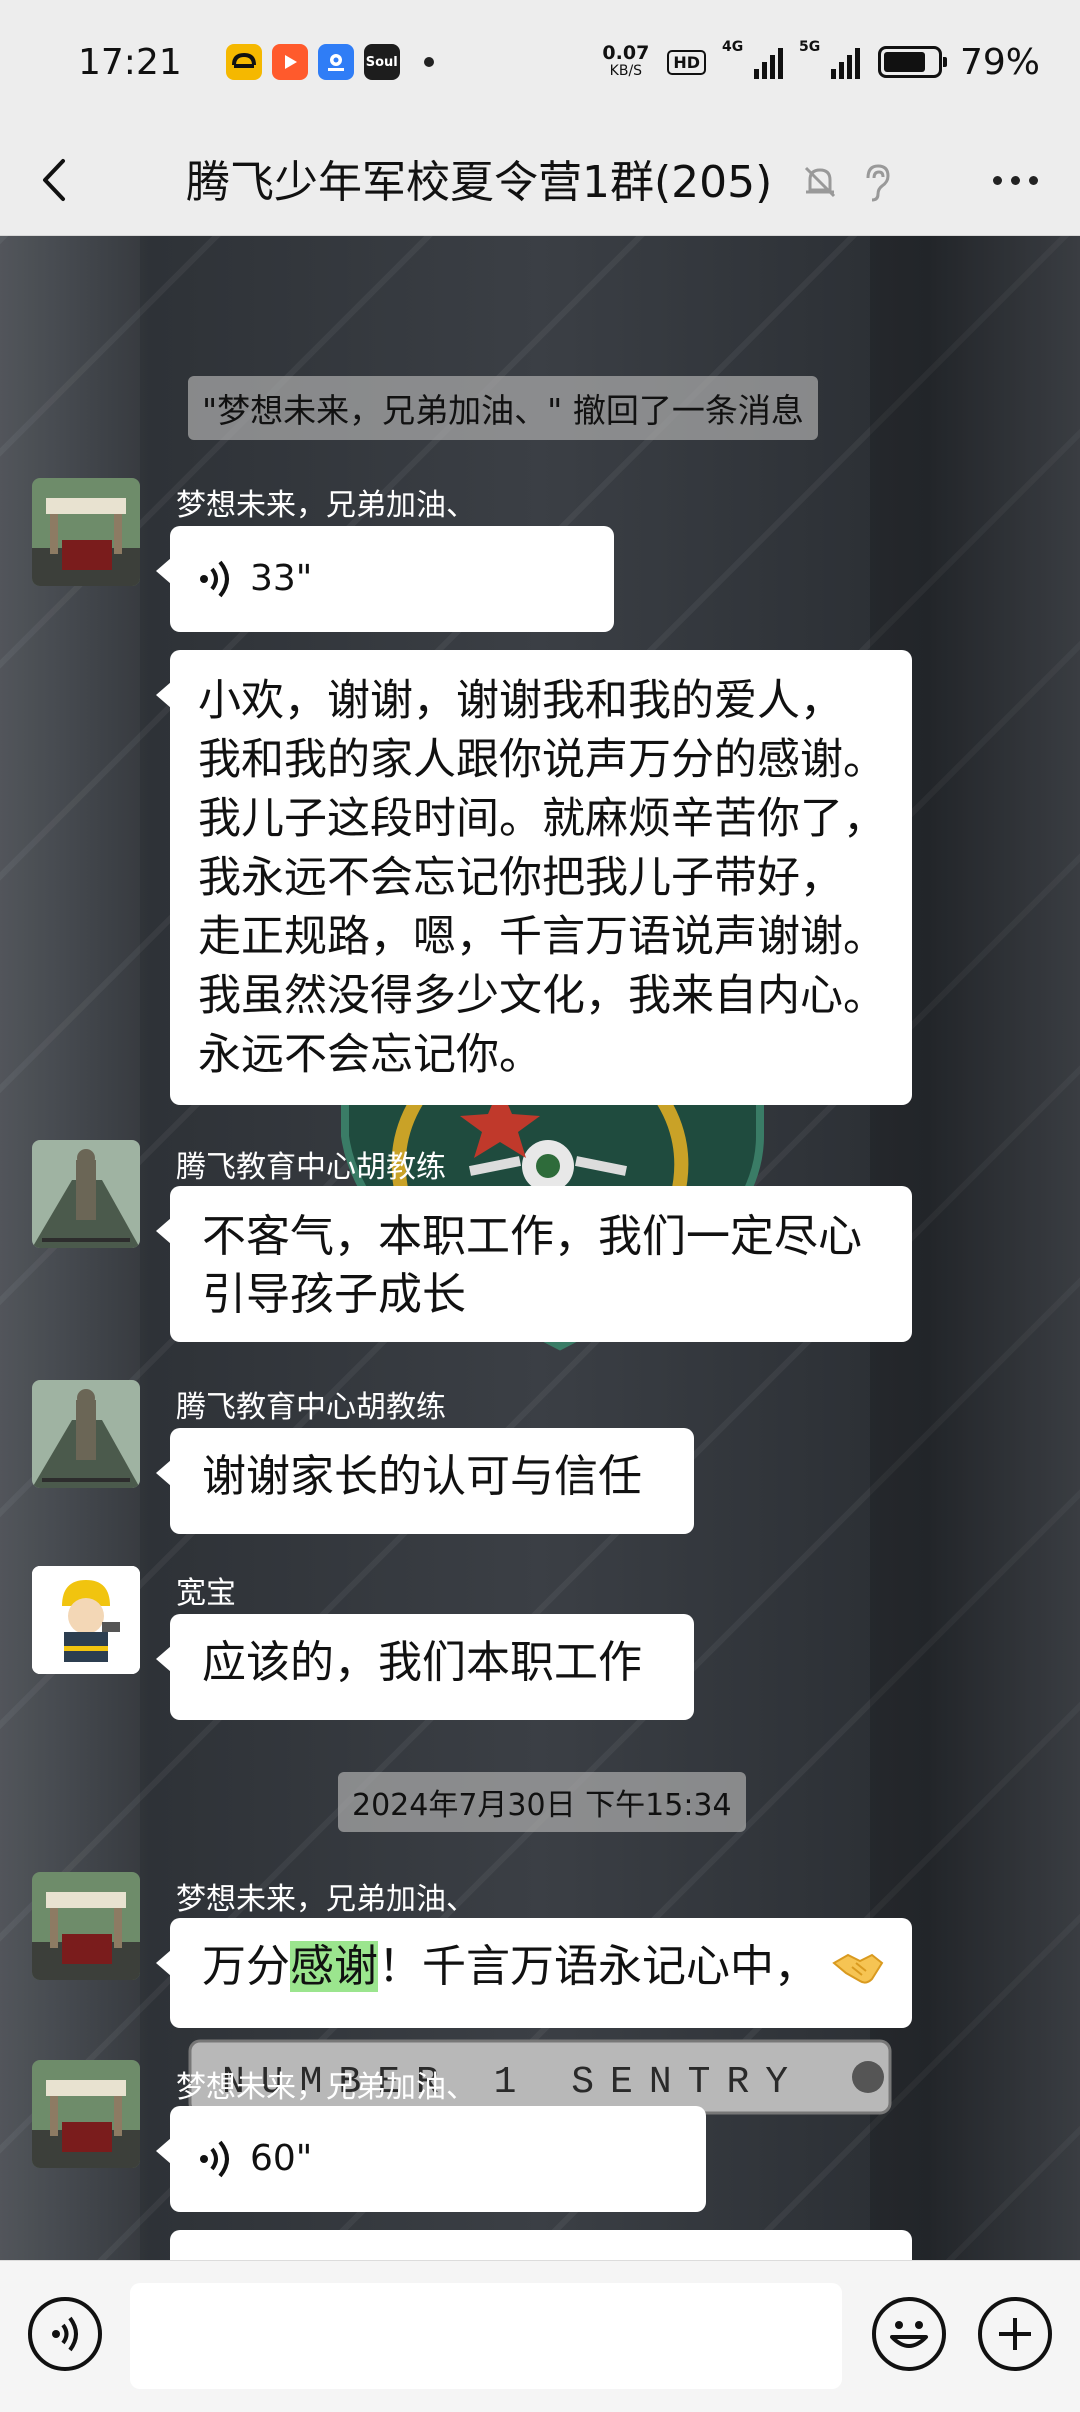 This screenshot has width=1080, height=2412. What do you see at coordinates (820, 182) in the screenshot?
I see `mute-bell-icon` at bounding box center [820, 182].